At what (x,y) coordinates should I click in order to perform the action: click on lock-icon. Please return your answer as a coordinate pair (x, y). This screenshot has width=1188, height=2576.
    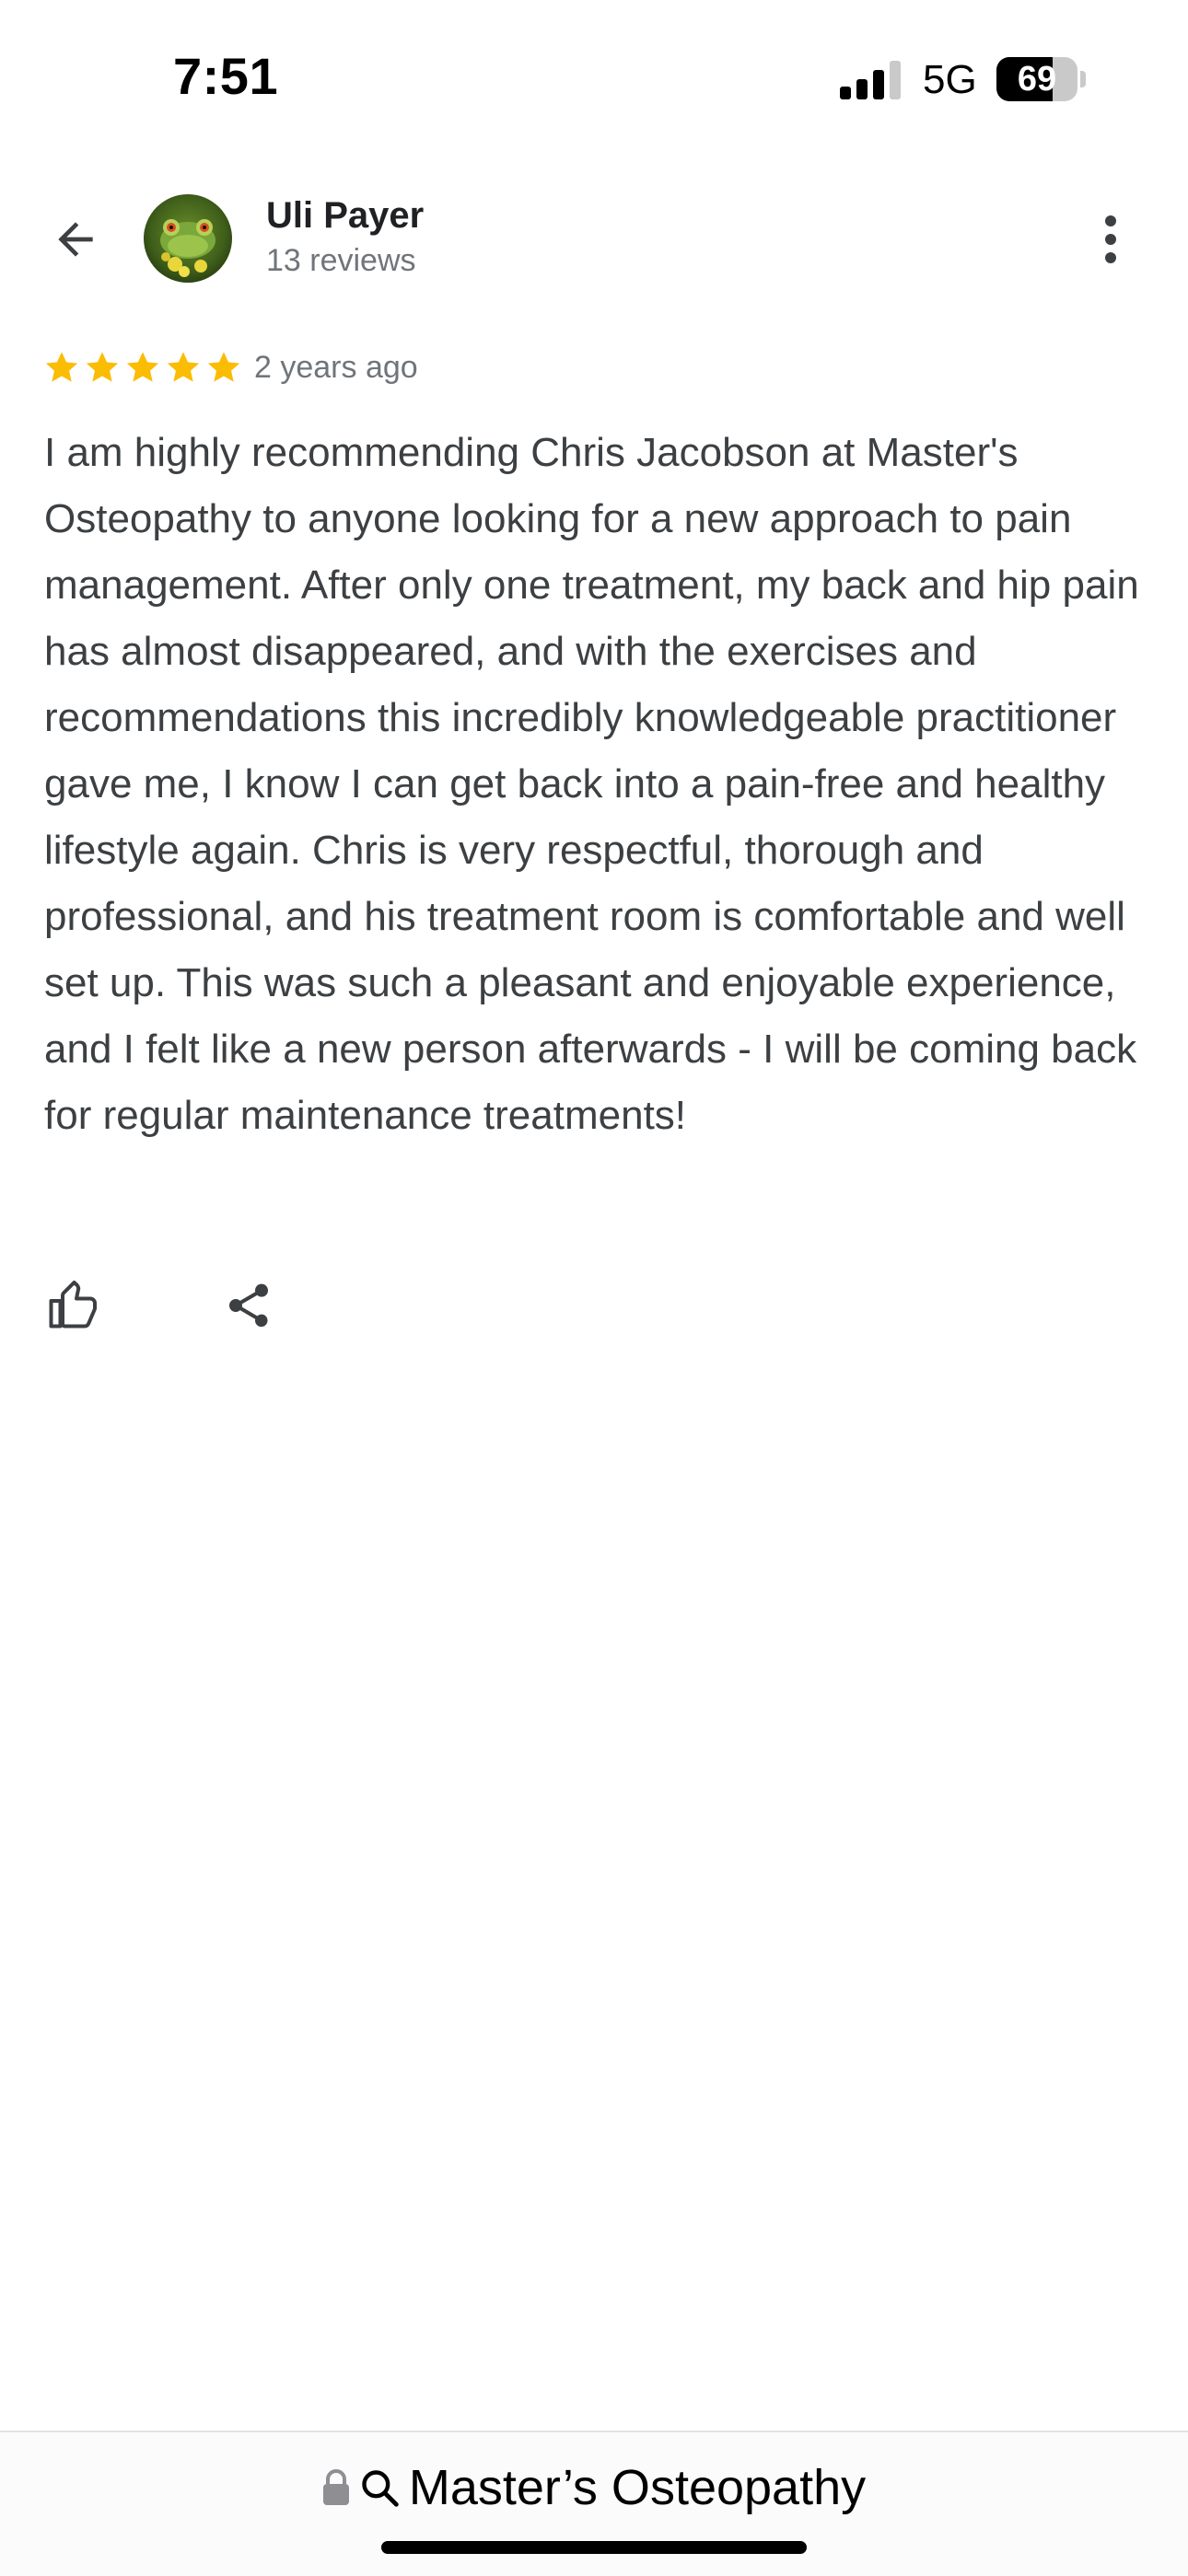
    Looking at the image, I should click on (335, 2487).